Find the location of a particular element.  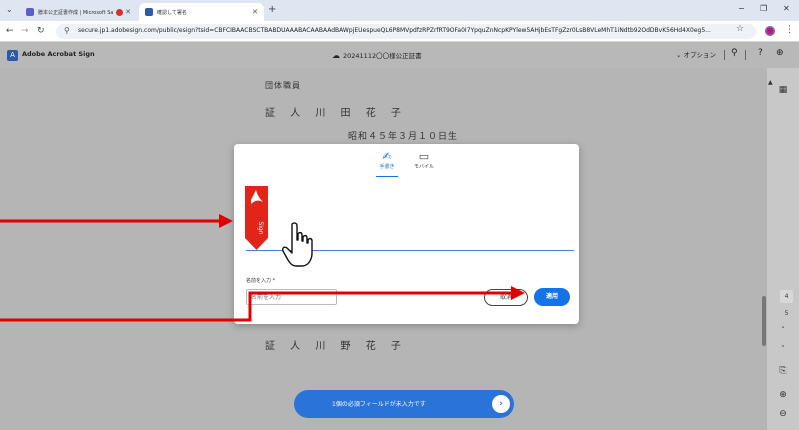

scroll-arrow-icon: ▲ is located at coordinates (770, 82).